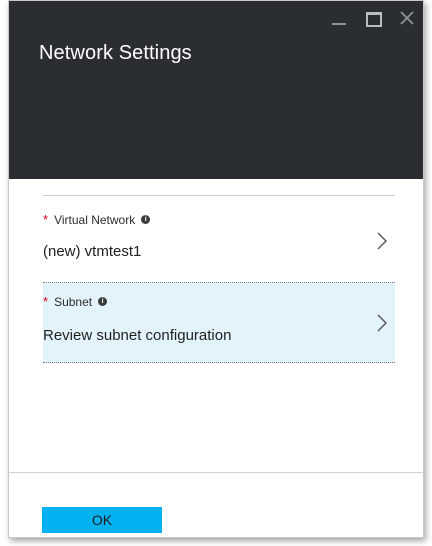 The image size is (432, 546). I want to click on close-icon, so click(407, 18).